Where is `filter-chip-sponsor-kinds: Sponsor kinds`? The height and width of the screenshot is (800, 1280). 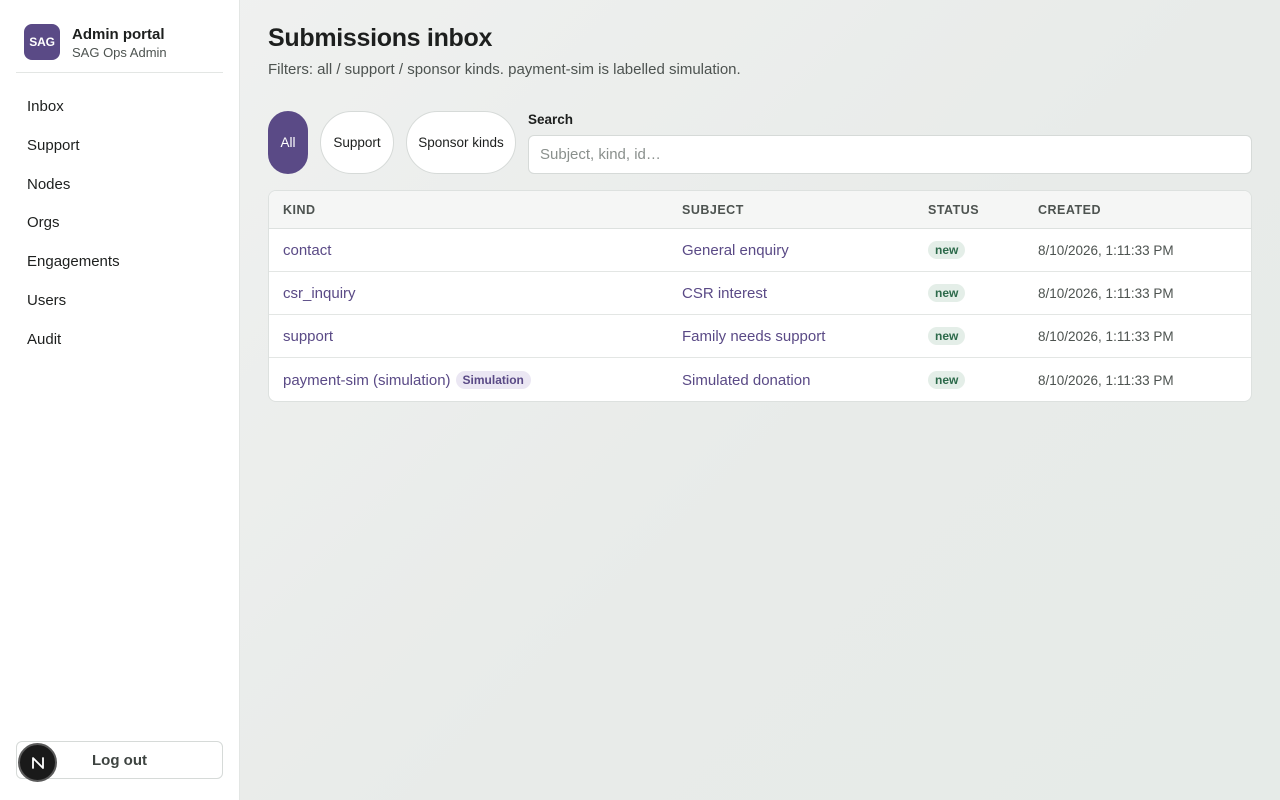 filter-chip-sponsor-kinds: Sponsor kinds is located at coordinates (461, 142).